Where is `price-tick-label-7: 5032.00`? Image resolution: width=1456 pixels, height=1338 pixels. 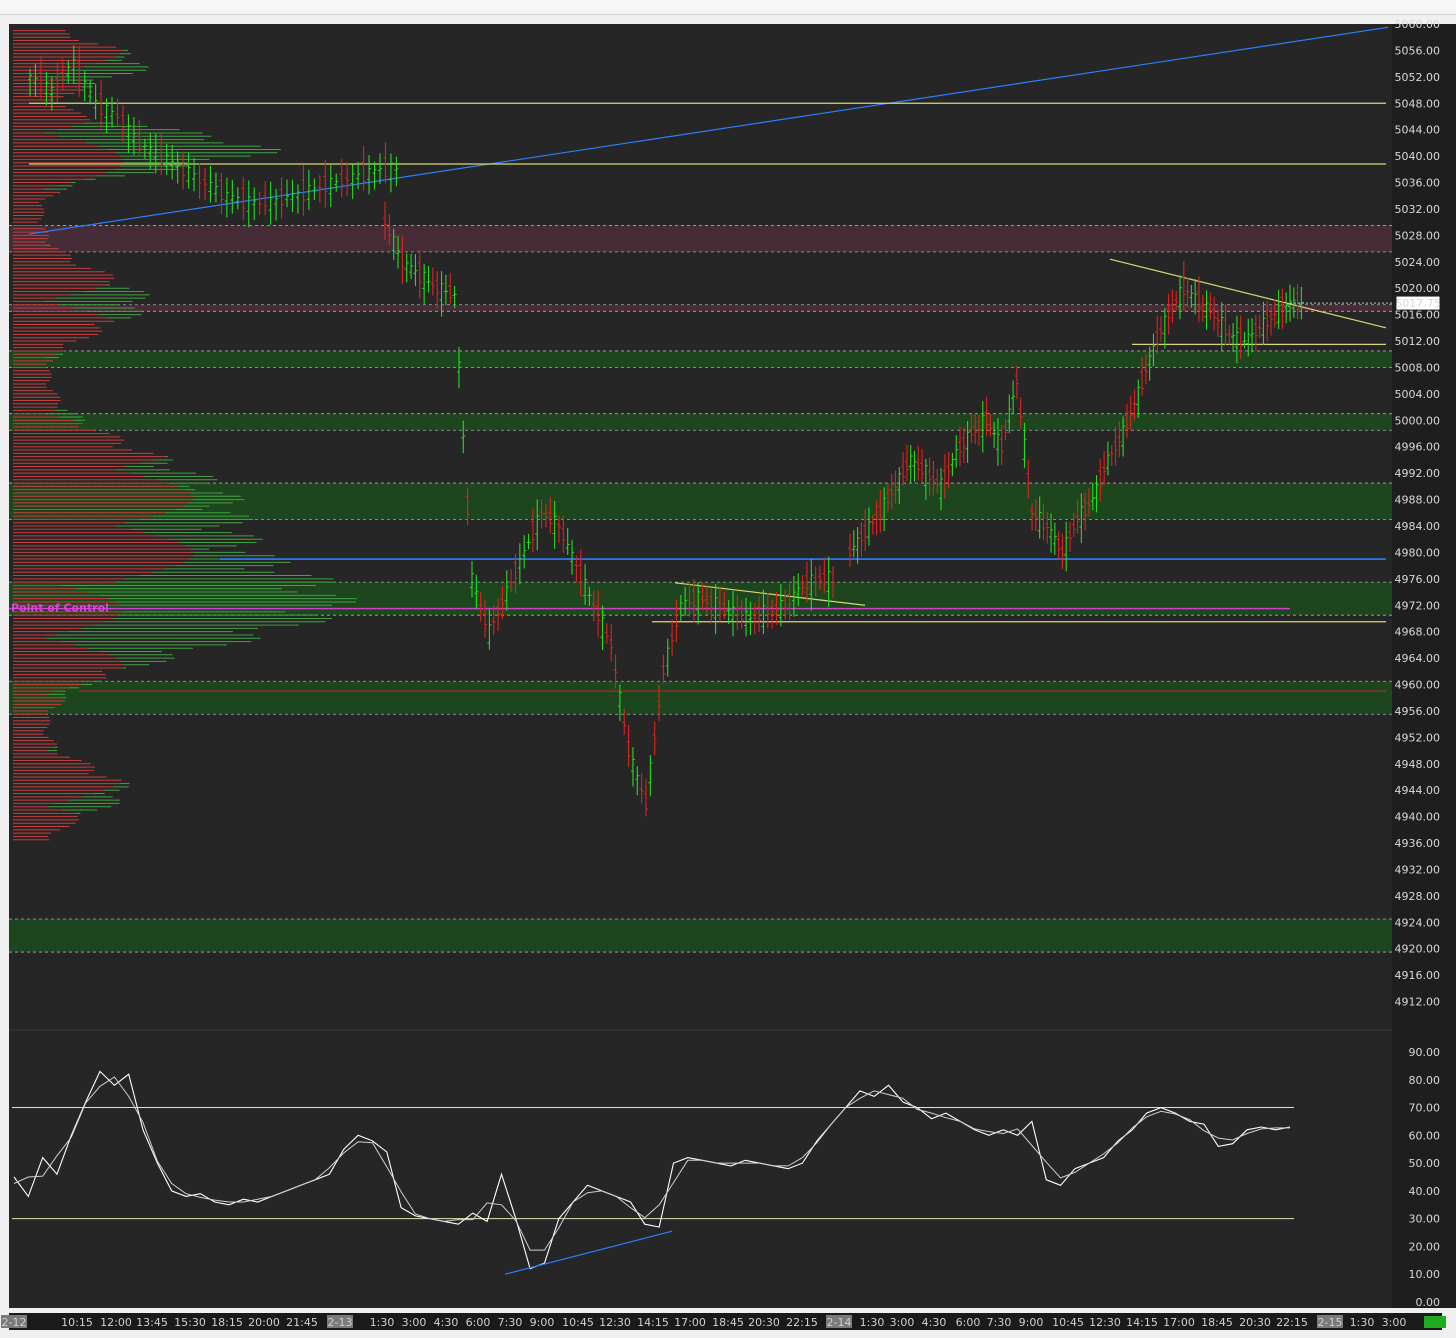
price-tick-label-7: 5032.00 is located at coordinates (1418, 209).